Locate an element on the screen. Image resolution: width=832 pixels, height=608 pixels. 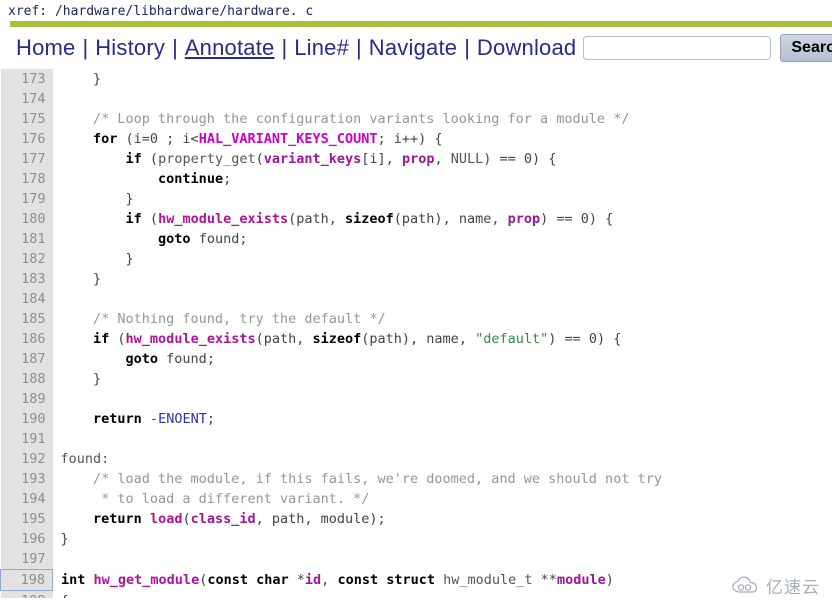
line-number: 176 is located at coordinates (26, 139).